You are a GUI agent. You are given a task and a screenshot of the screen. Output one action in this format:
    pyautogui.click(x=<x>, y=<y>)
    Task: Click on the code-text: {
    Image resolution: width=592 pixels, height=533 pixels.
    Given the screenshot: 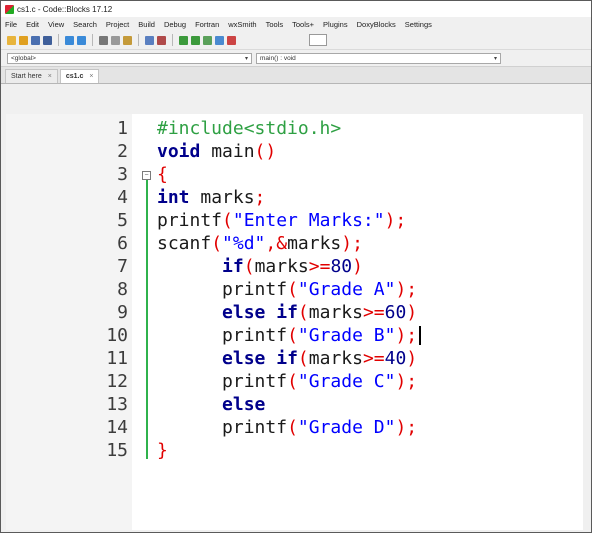 What is the action you would take?
    pyautogui.click(x=162, y=174)
    